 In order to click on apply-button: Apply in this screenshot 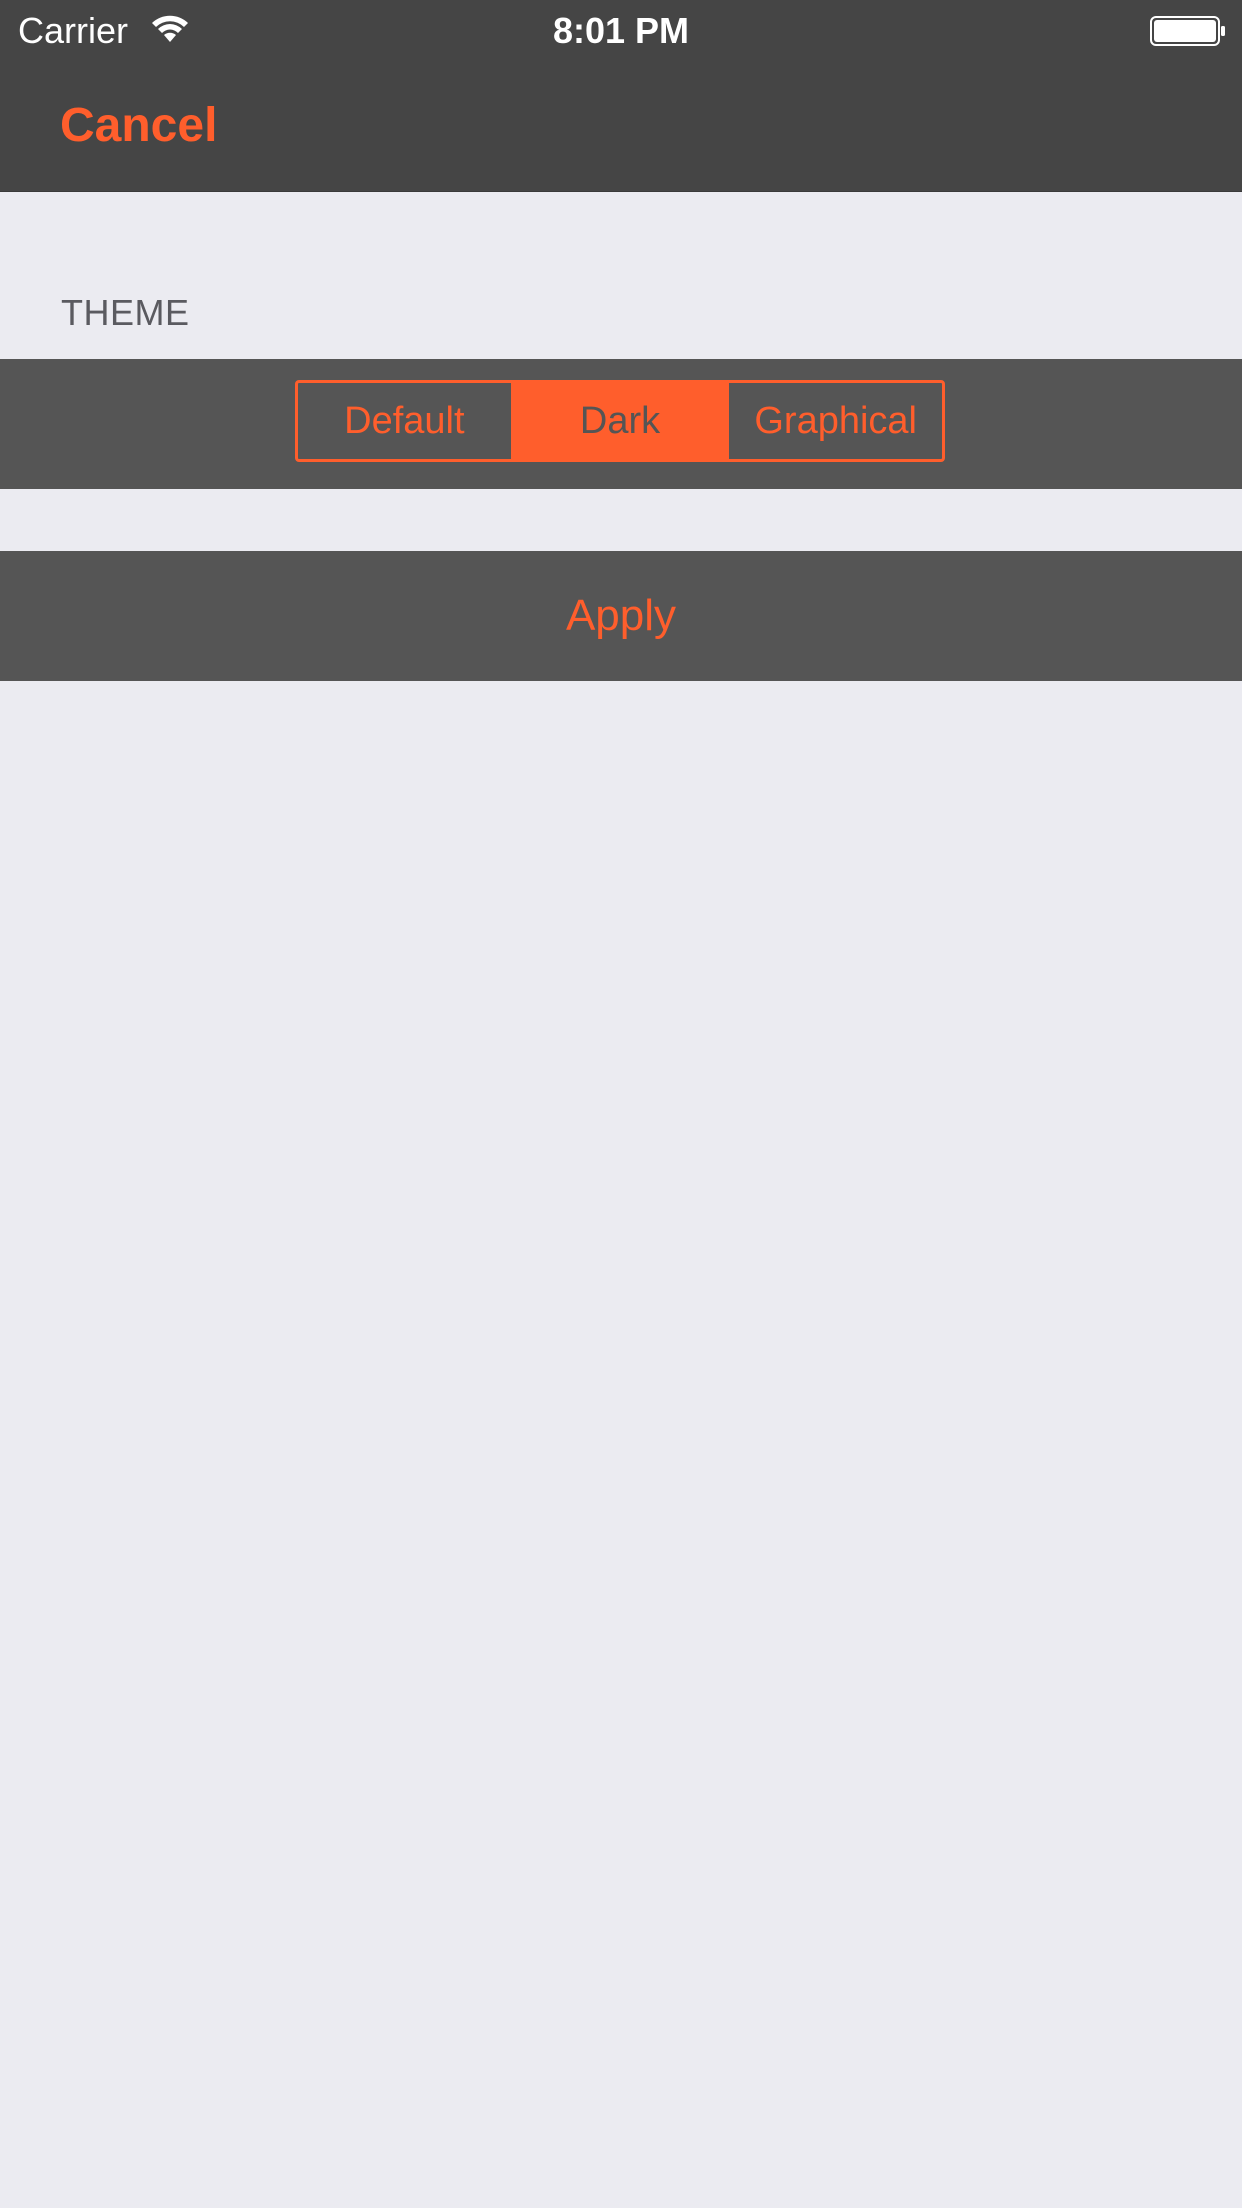, I will do `click(621, 616)`.